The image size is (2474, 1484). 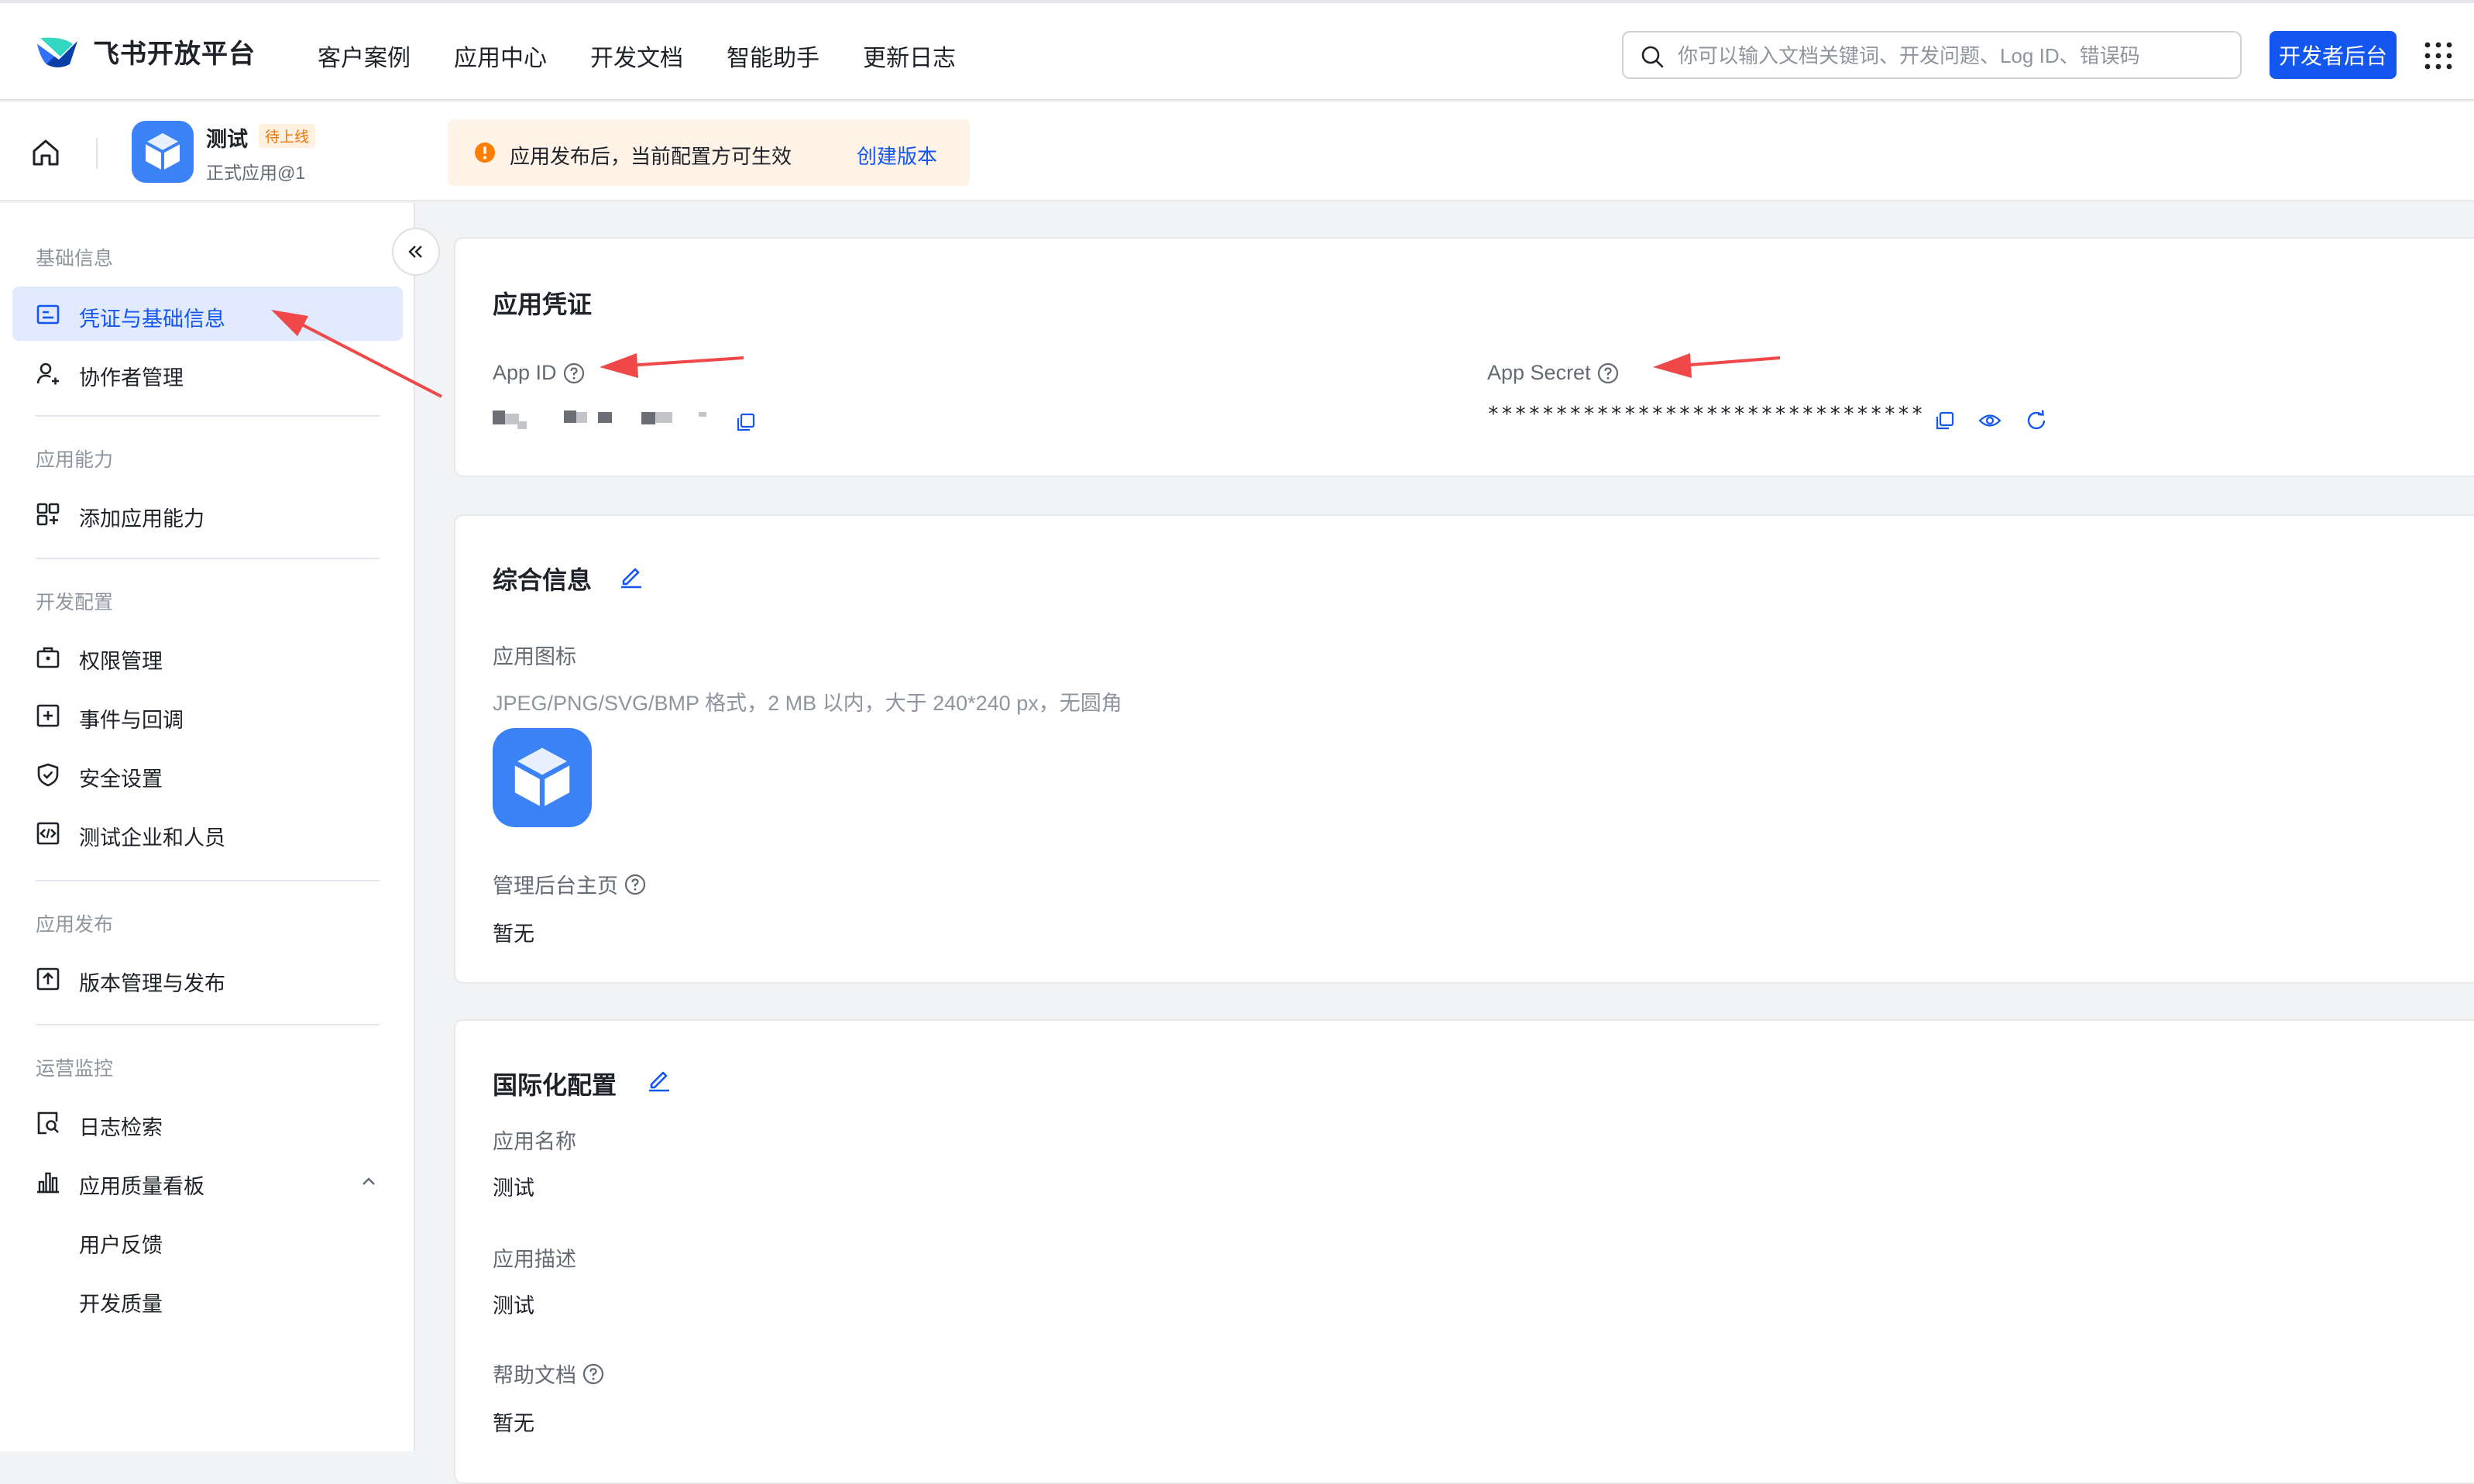 I want to click on sidebar-item-label: 安全设置, so click(x=121, y=779).